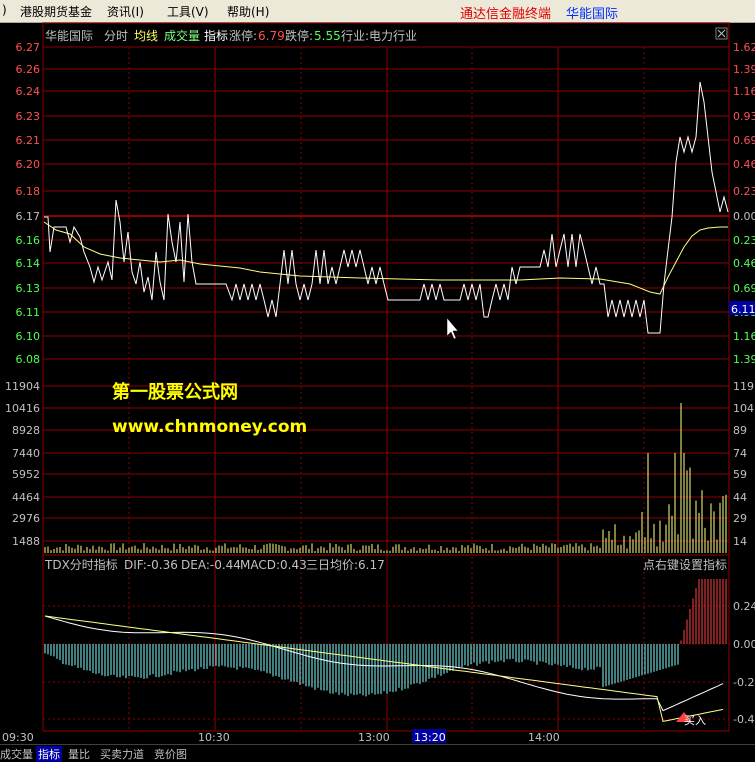 The image size is (755, 762). I want to click on bottom-tab-buy-sell-force: 买卖力道, so click(122, 754).